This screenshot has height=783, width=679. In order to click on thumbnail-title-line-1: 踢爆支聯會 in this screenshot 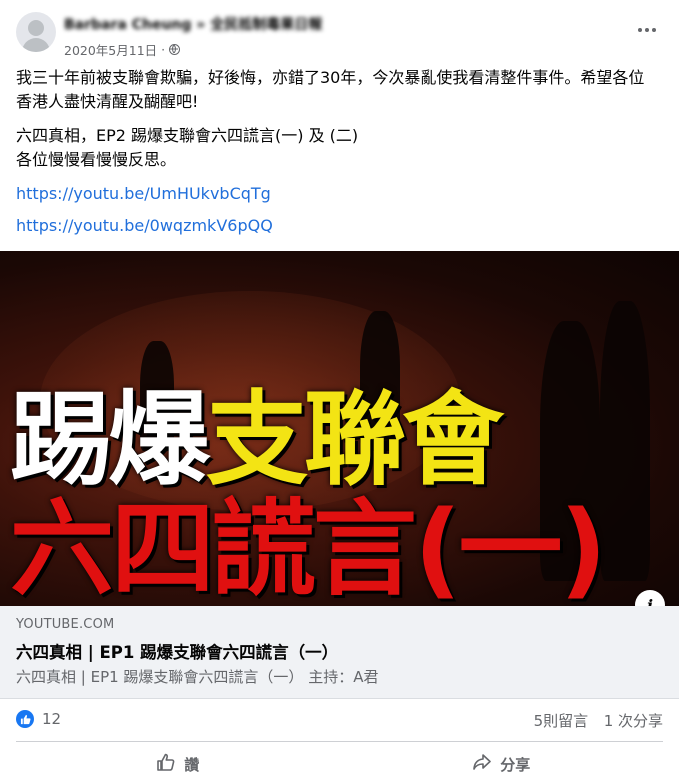, I will do `click(257, 441)`.